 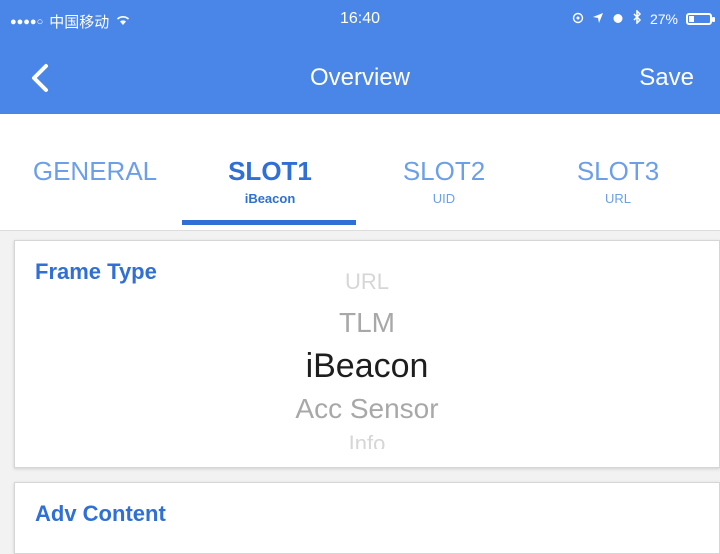 I want to click on picker-option: URL, so click(x=367, y=279).